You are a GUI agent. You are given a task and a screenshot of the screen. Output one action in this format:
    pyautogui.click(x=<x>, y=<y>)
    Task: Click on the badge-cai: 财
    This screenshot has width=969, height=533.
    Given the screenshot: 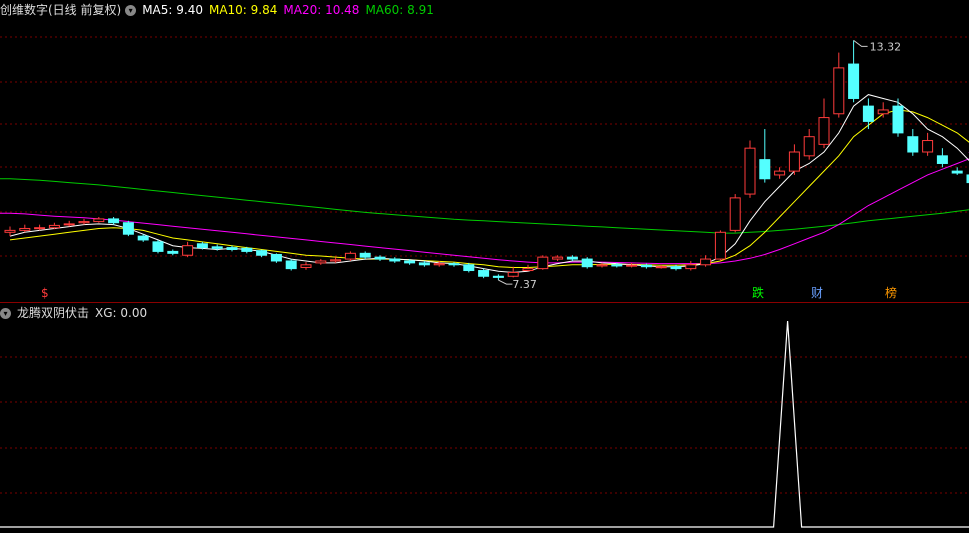 What is the action you would take?
    pyautogui.click(x=817, y=293)
    